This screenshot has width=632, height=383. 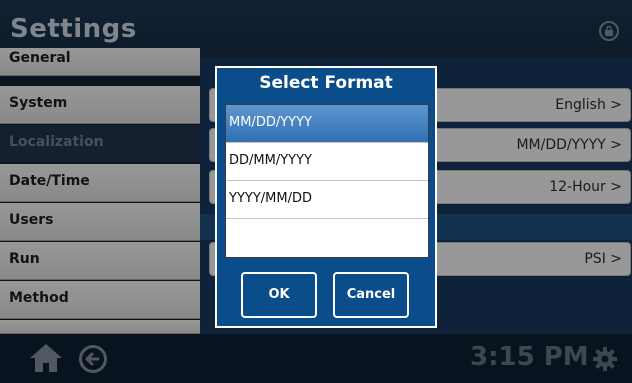 What do you see at coordinates (327, 162) in the screenshot?
I see `format-option-dd-mm-yyyy: DD/MM/YYYY` at bounding box center [327, 162].